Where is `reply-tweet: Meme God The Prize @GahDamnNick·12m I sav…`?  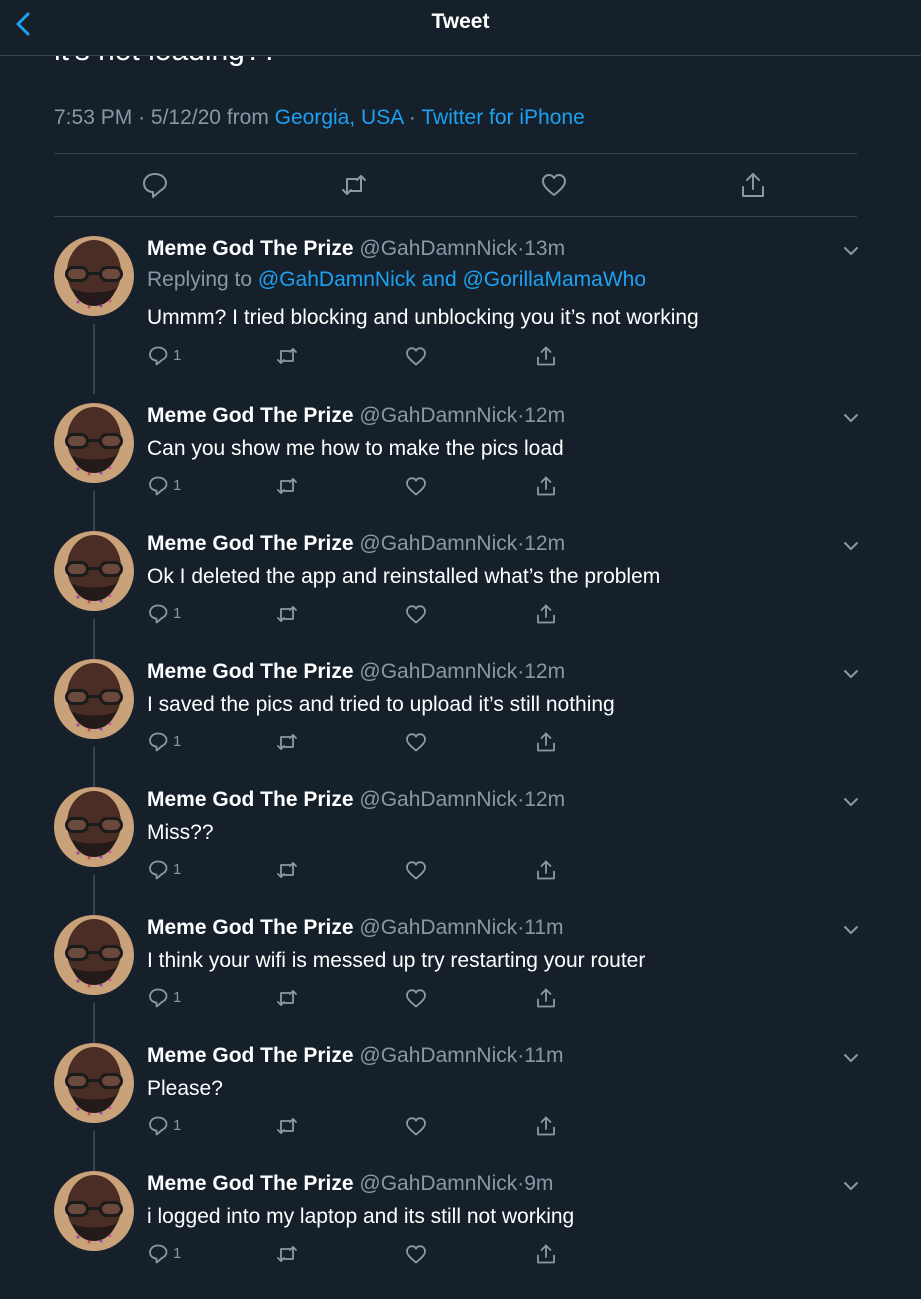
reply-tweet: Meme God The Prize @GahDamnNick·12m I sav… is located at coordinates (460, 738).